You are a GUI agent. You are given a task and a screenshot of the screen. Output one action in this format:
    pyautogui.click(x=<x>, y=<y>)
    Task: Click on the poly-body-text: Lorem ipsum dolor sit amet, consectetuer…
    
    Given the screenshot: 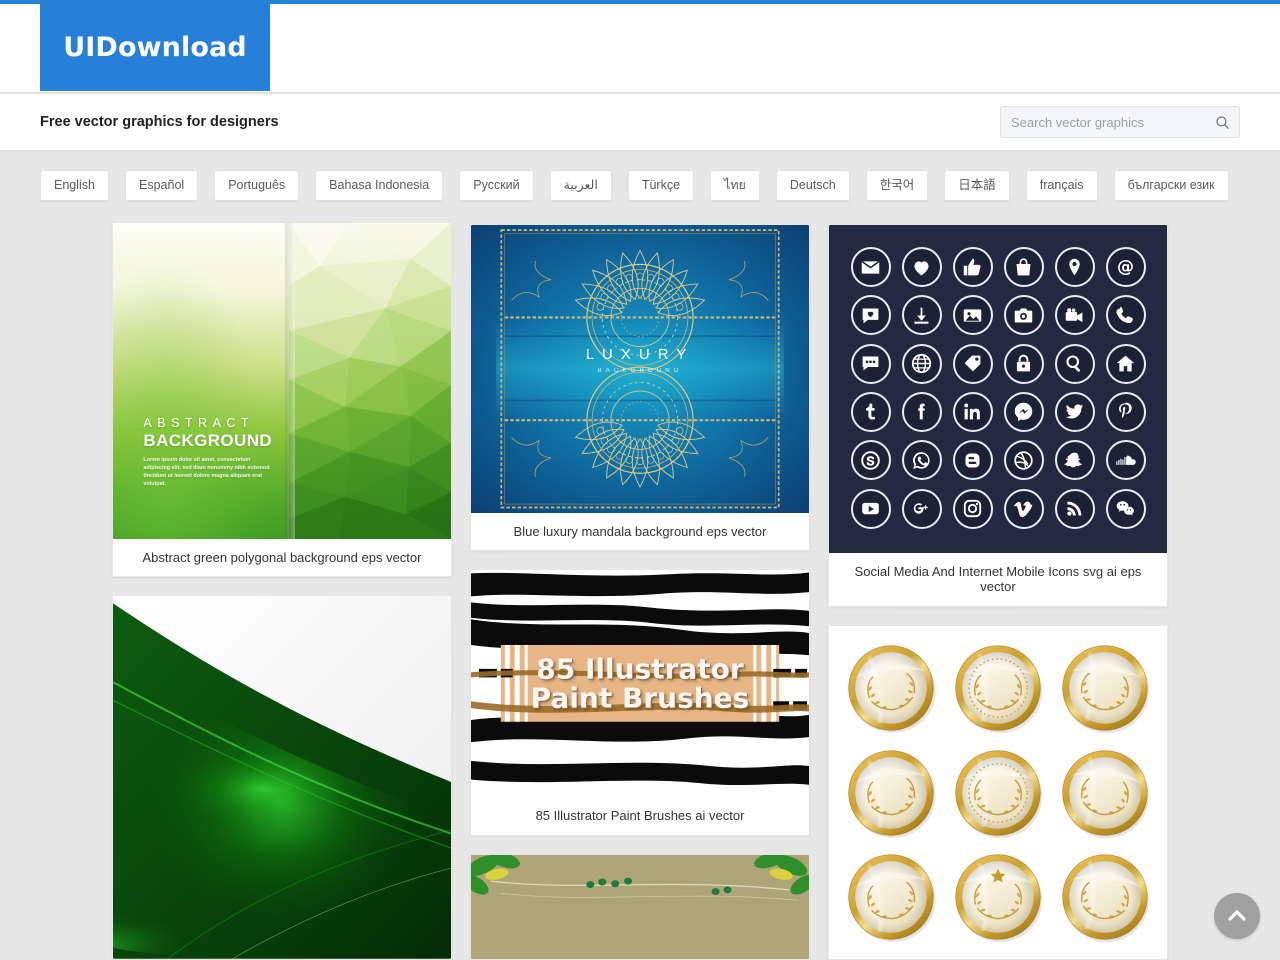 What is the action you would take?
    pyautogui.click(x=206, y=472)
    